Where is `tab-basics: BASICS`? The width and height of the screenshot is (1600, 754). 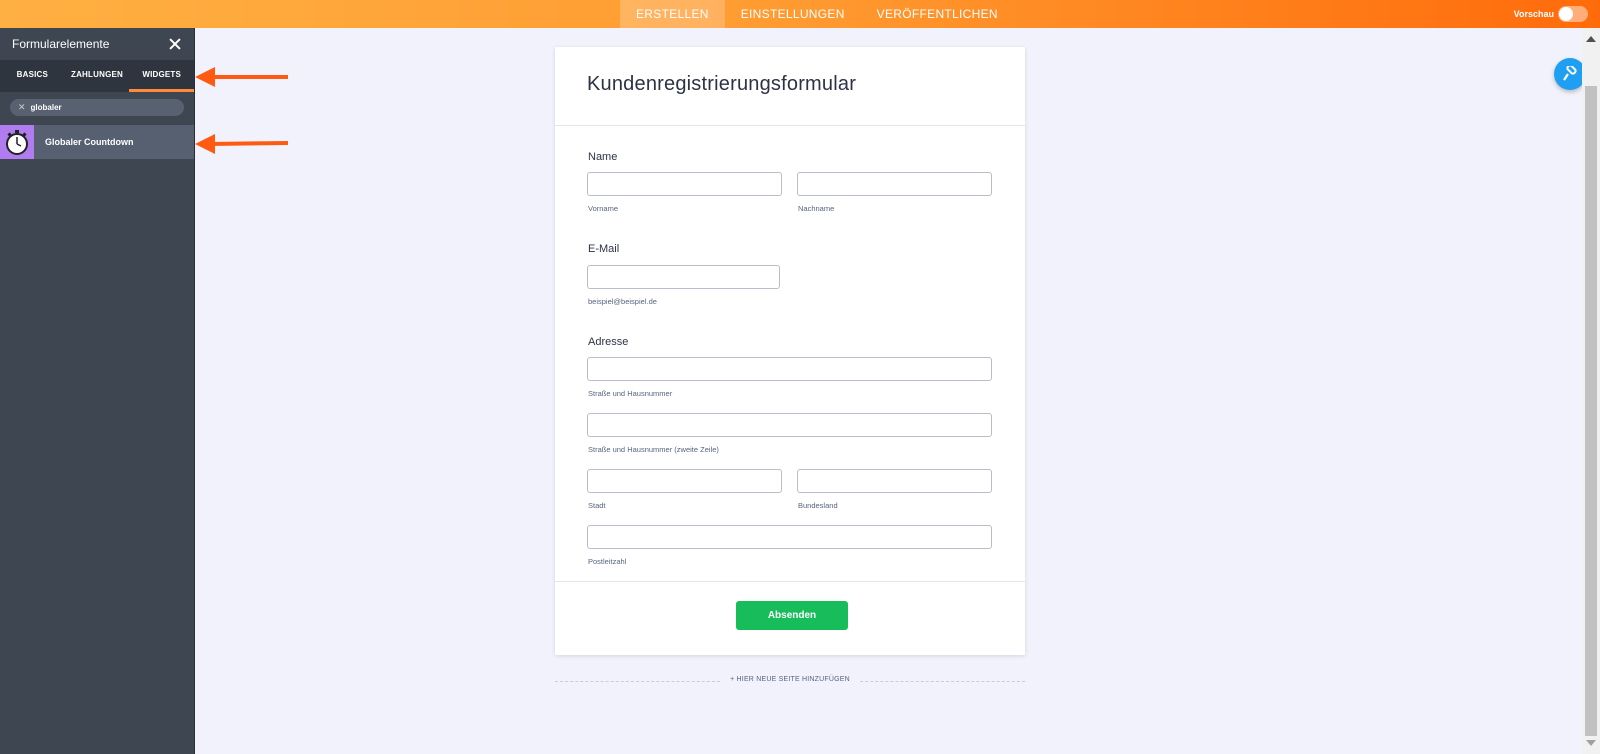
tab-basics: BASICS is located at coordinates (32, 76).